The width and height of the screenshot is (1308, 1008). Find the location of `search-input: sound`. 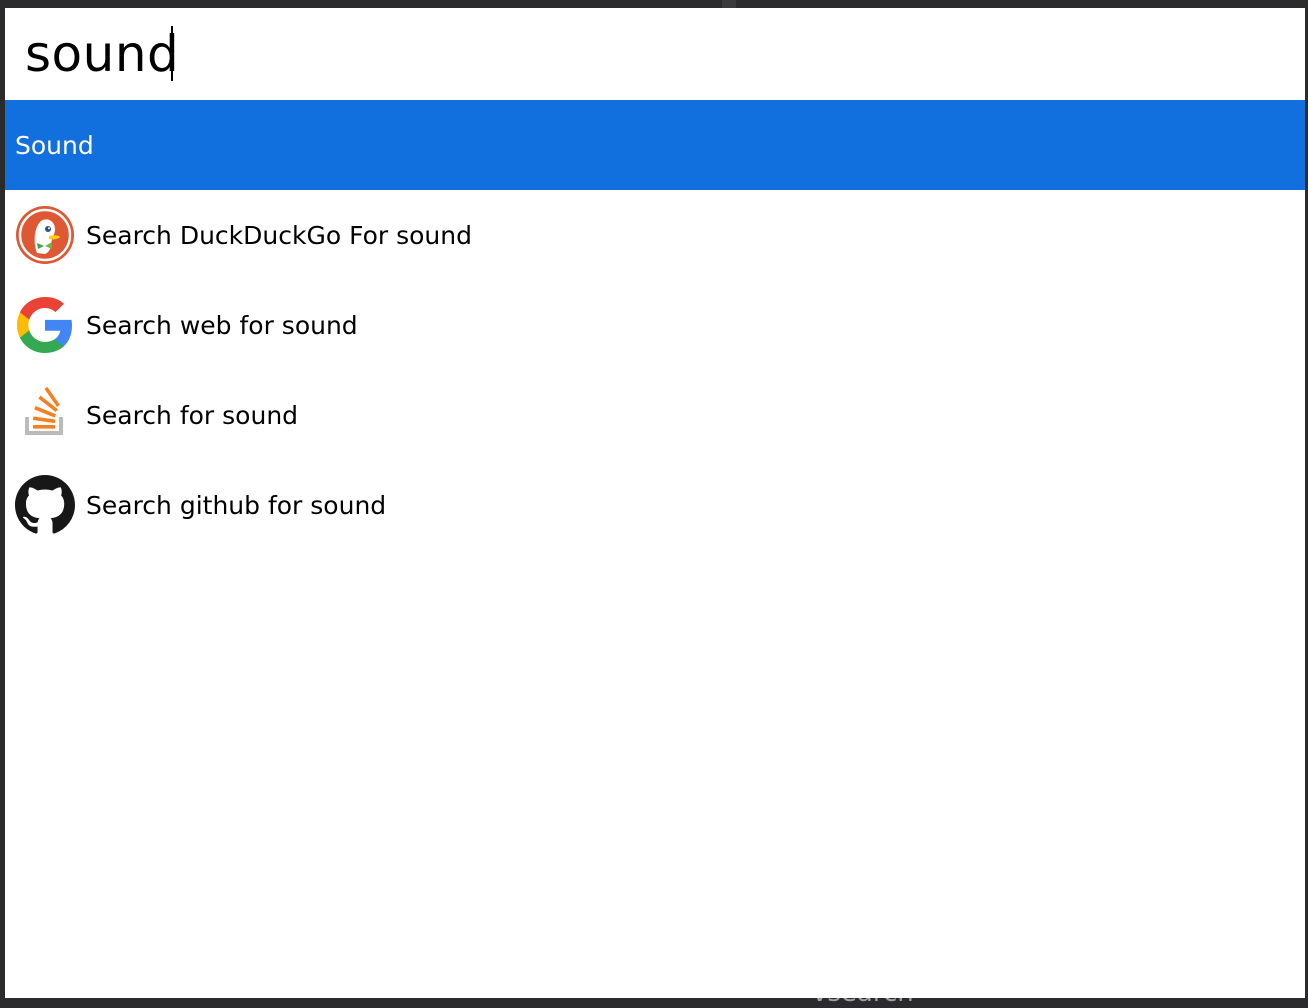

search-input: sound is located at coordinates (102, 54).